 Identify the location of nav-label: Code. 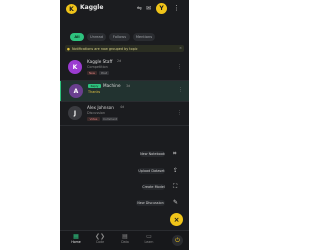
(100, 242).